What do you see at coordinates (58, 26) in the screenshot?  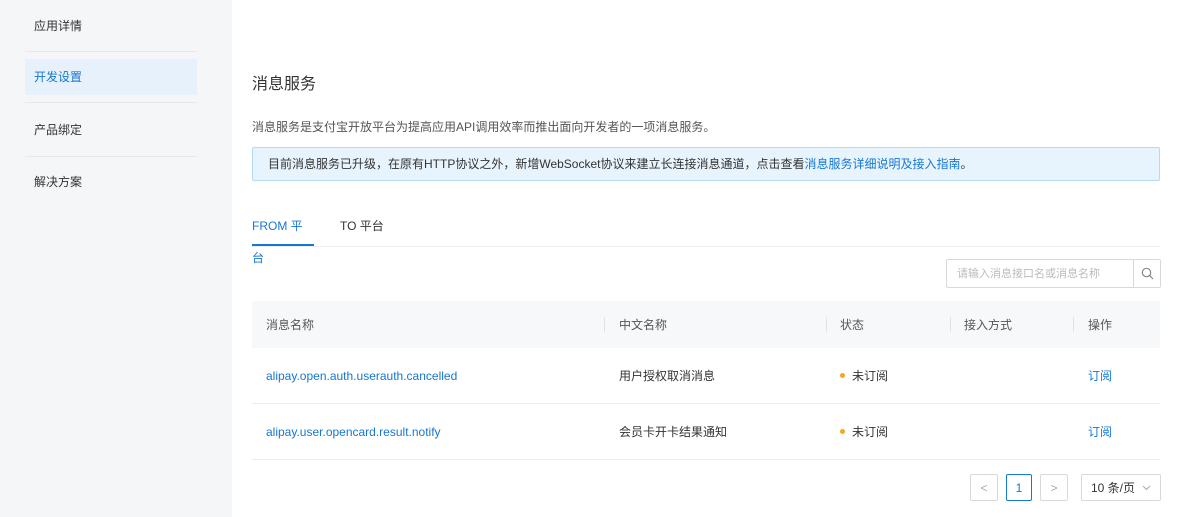 I see `sidebar-item-label: 应用详情` at bounding box center [58, 26].